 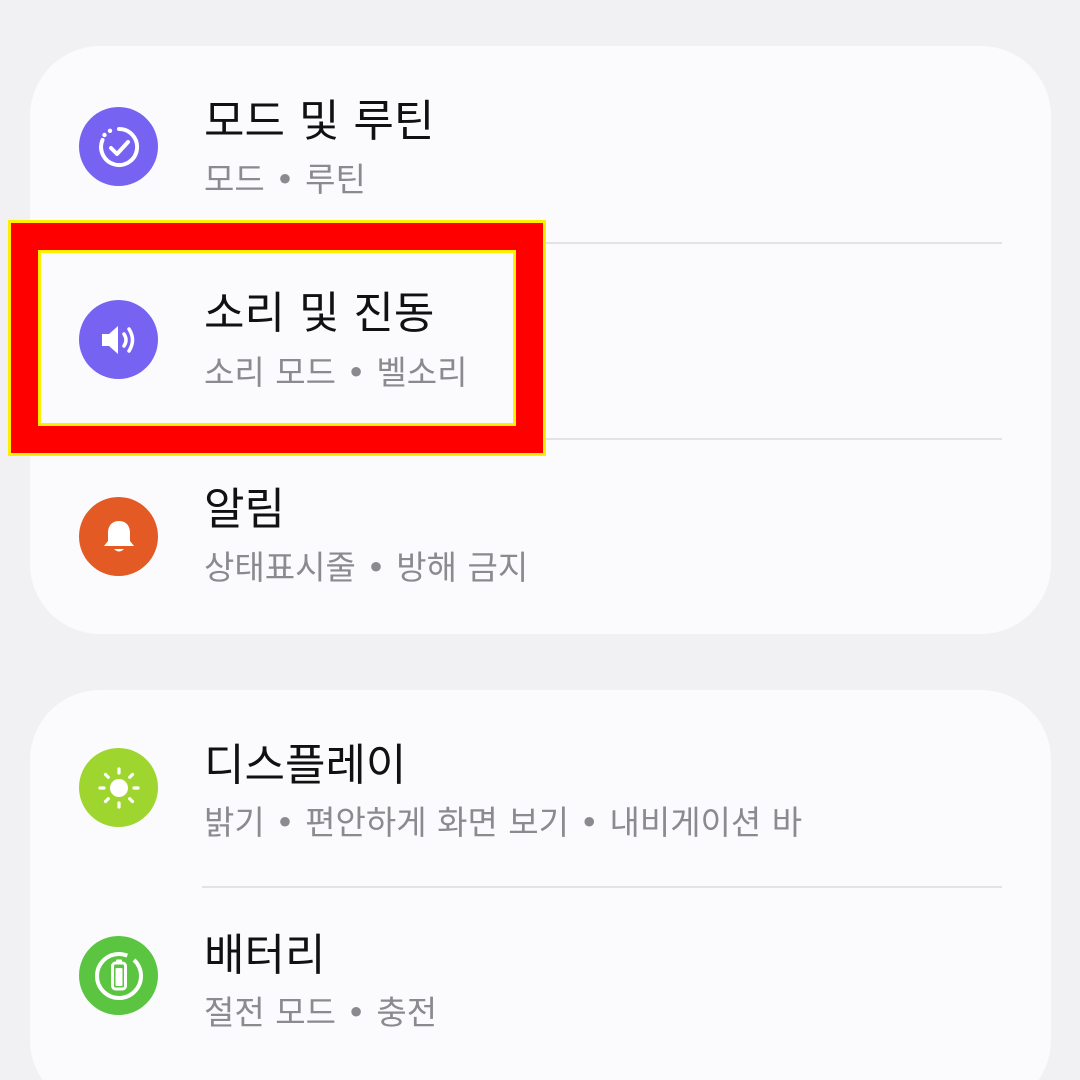 What do you see at coordinates (319, 121) in the screenshot?
I see `item-title: 모드 및 루틴` at bounding box center [319, 121].